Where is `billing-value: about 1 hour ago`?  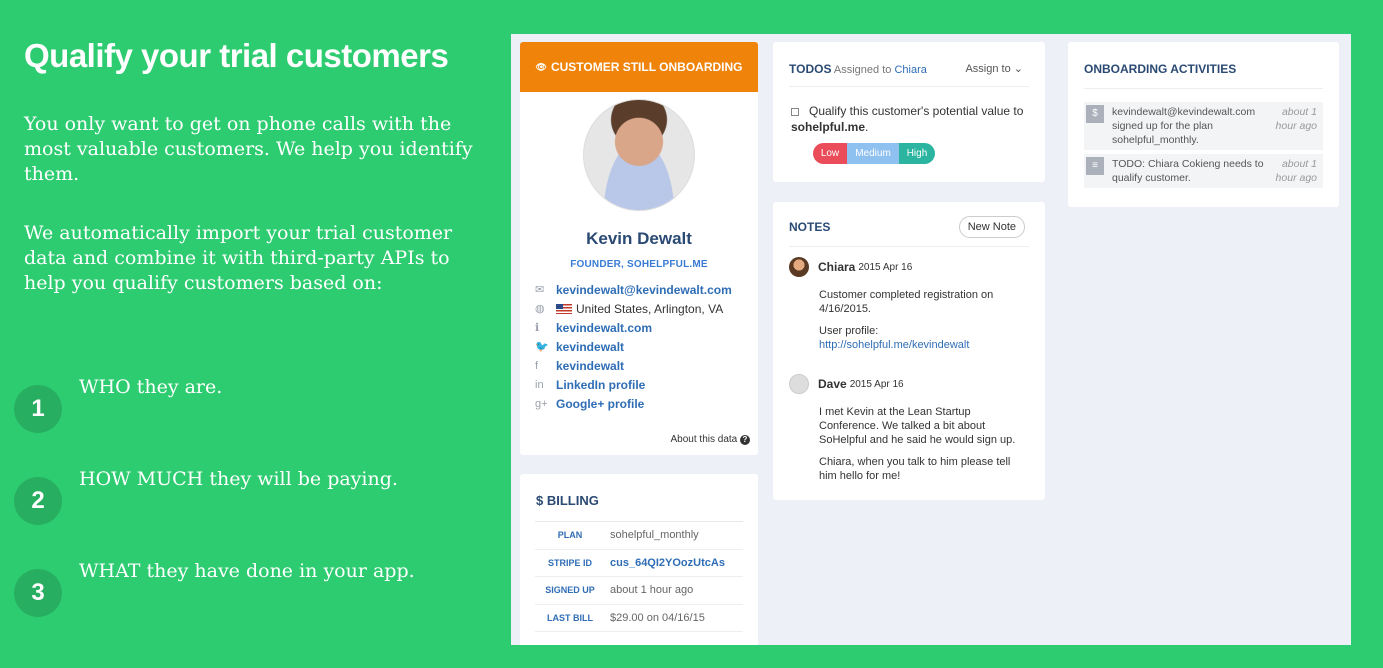
billing-value: about 1 hour ago is located at coordinates (652, 590).